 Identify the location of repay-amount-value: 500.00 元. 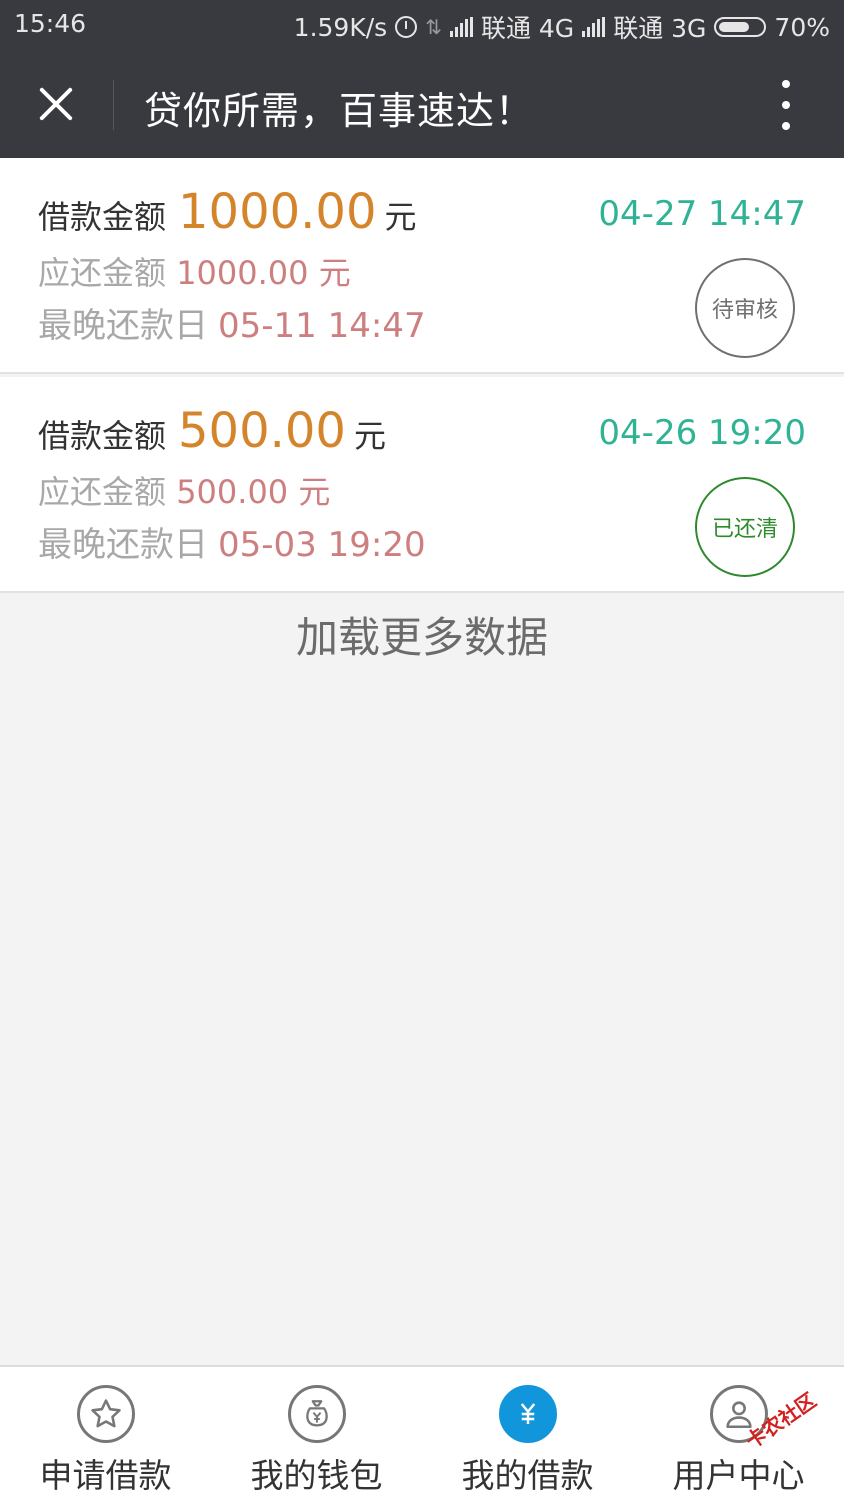
(253, 492).